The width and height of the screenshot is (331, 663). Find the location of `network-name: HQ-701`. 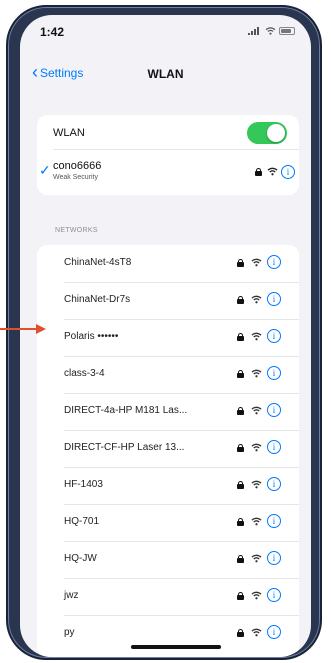

network-name: HQ-701 is located at coordinates (82, 521).